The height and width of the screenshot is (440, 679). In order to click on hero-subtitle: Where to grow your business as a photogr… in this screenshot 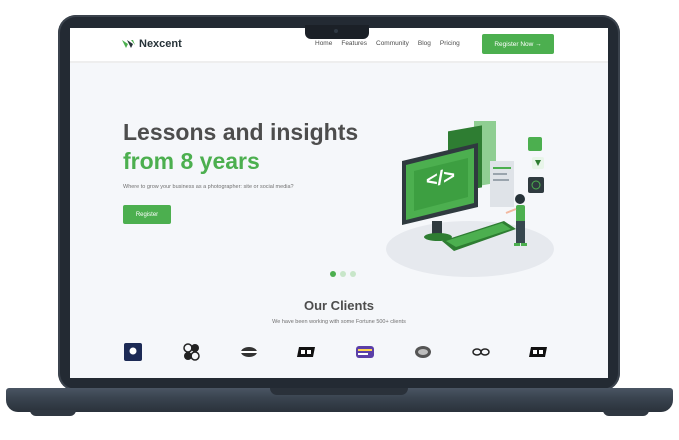, I will do `click(208, 187)`.